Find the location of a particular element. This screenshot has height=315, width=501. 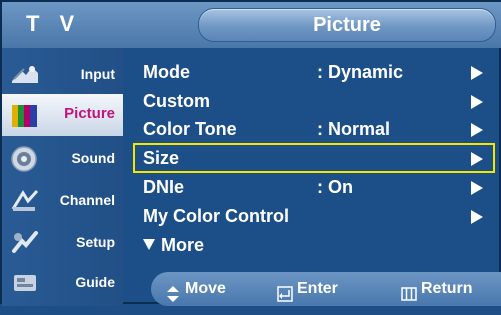

setup-icon is located at coordinates (25, 243).